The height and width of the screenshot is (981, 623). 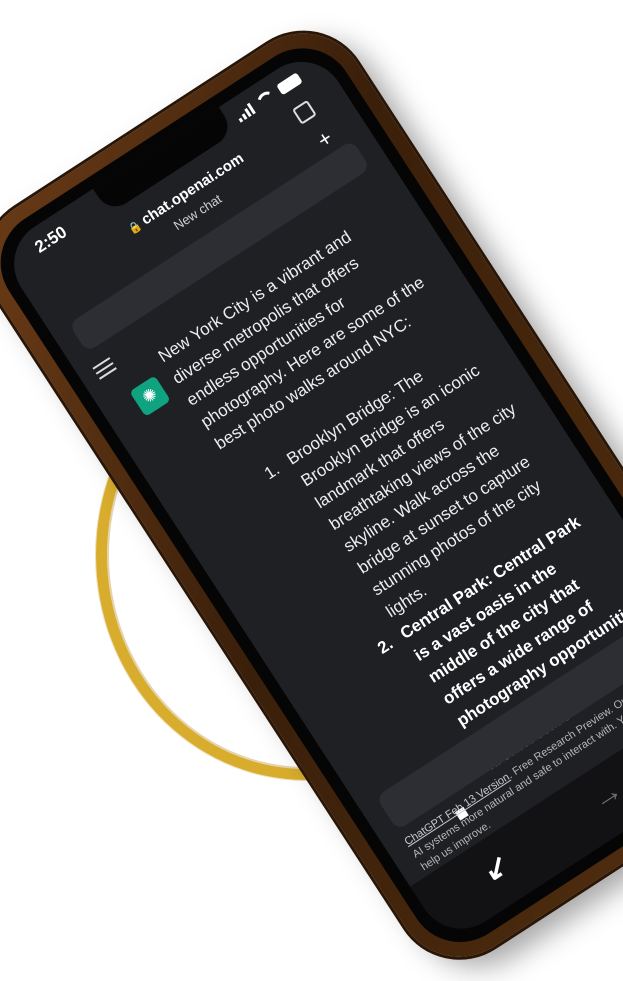 What do you see at coordinates (135, 228) in the screenshot?
I see `lock-icon: 🔒` at bounding box center [135, 228].